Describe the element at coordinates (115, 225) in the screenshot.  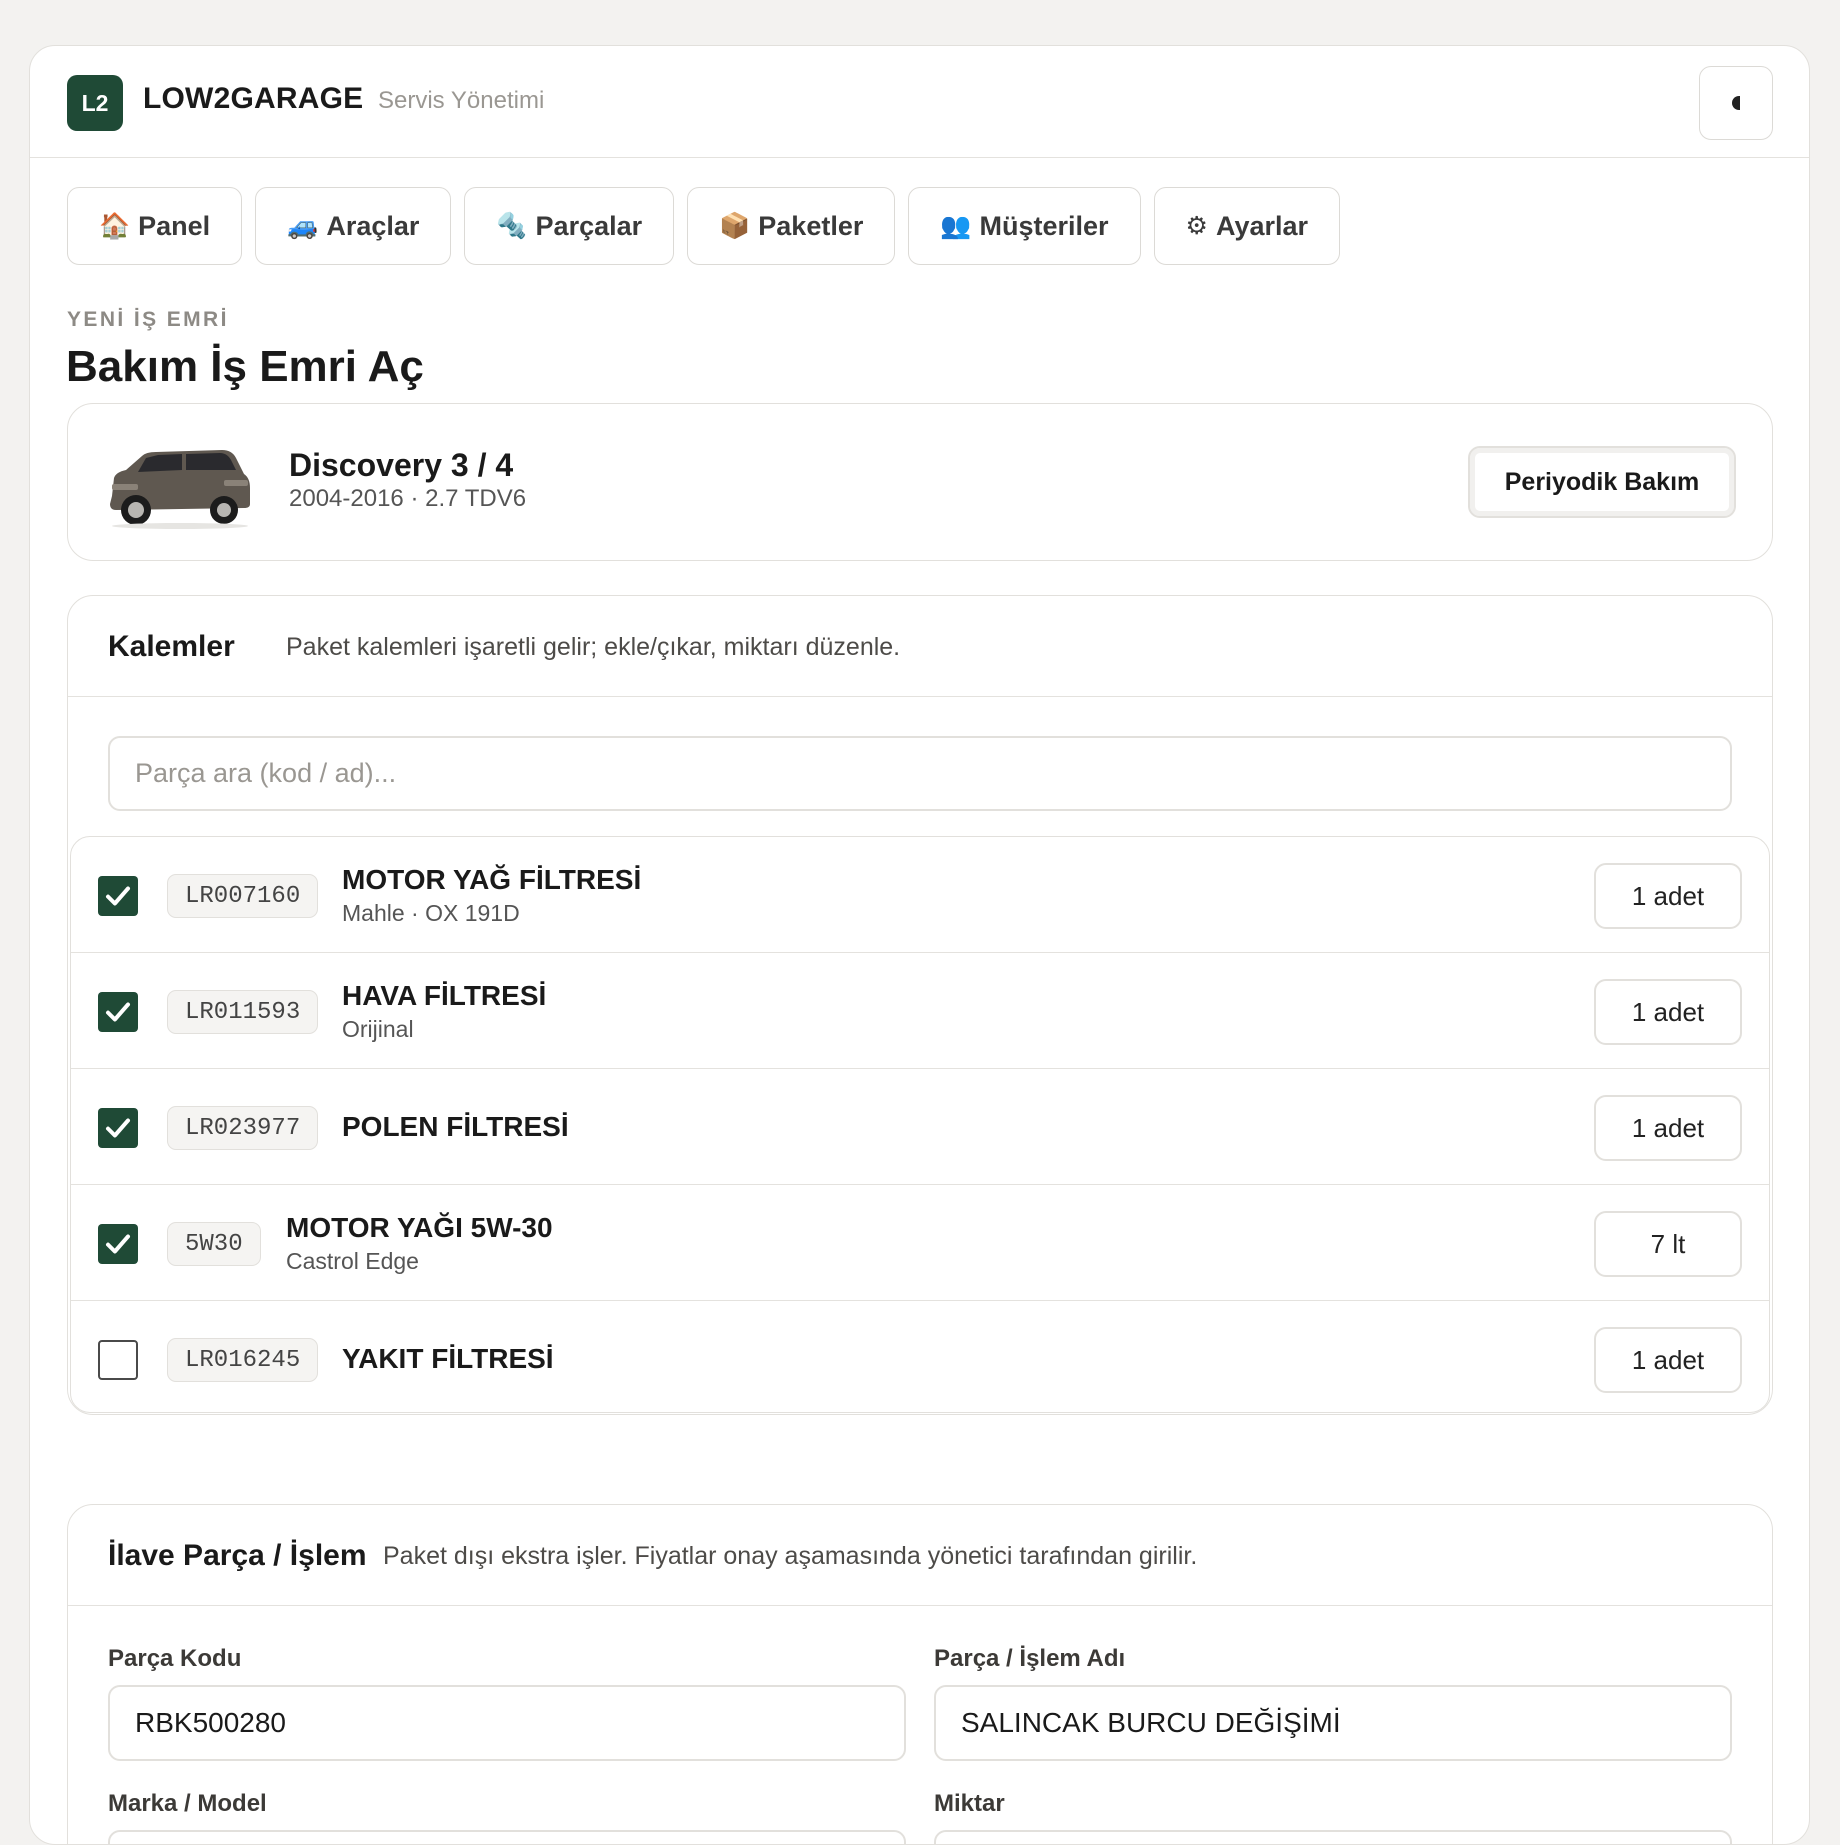
I see `home-icon: 🏠` at that location.